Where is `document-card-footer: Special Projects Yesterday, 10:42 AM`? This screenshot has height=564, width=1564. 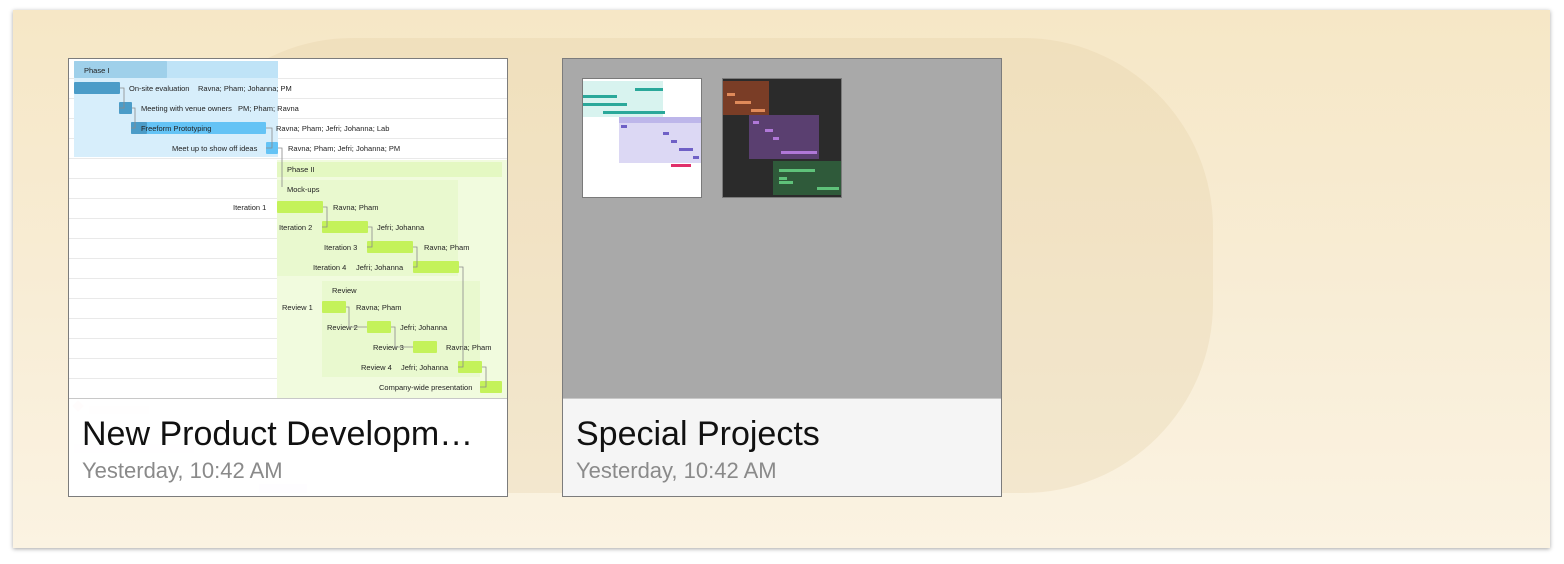
document-card-footer: Special Projects Yesterday, 10:42 AM is located at coordinates (782, 447).